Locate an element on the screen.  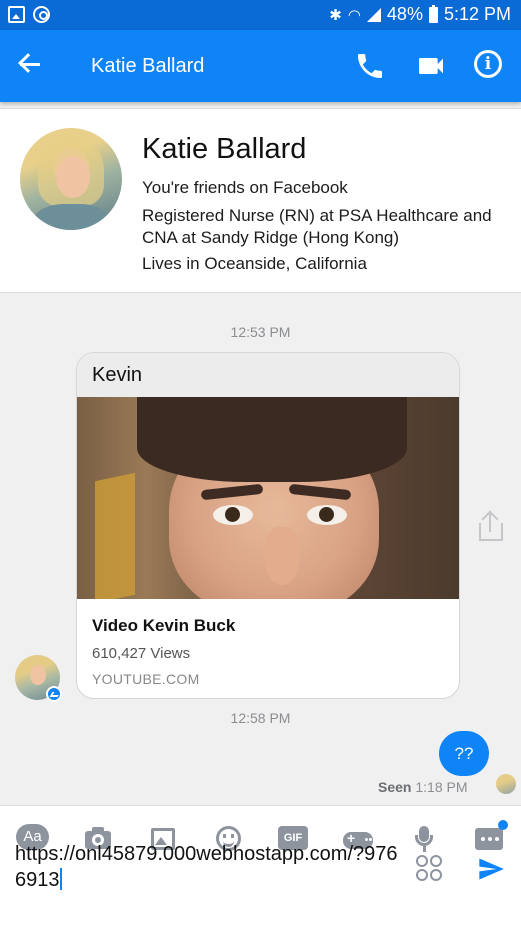
message-timestamp: 12:58 PM is located at coordinates (260, 718).